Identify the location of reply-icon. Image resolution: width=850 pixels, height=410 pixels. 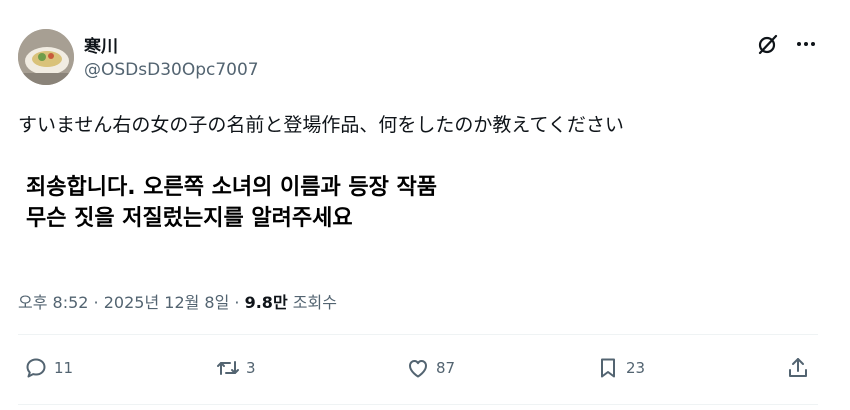
(36, 368).